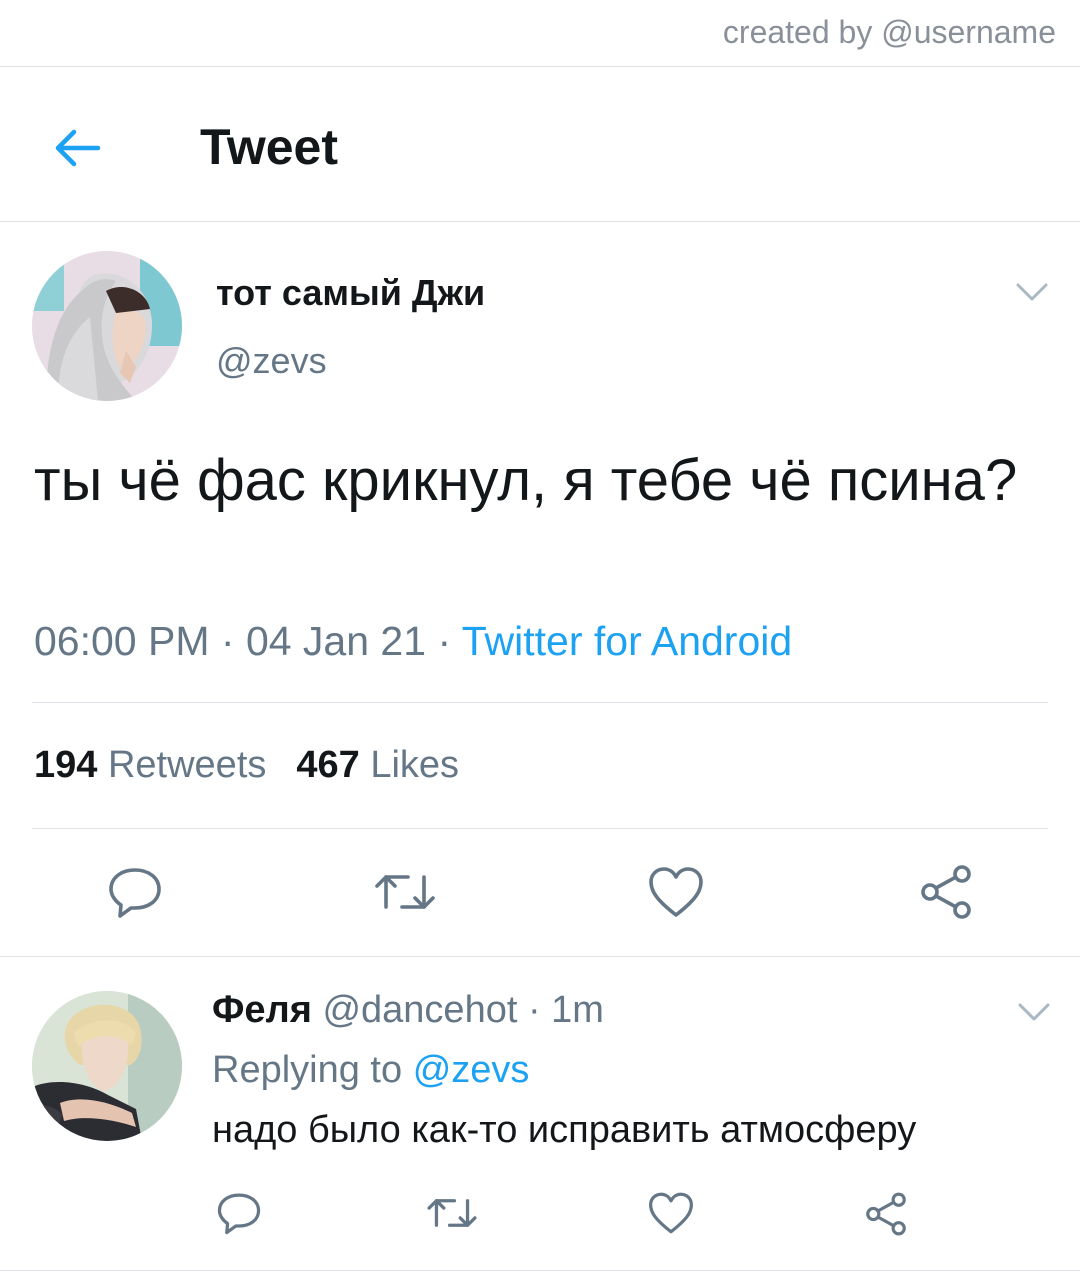  I want to click on reply-button, so click(135, 892).